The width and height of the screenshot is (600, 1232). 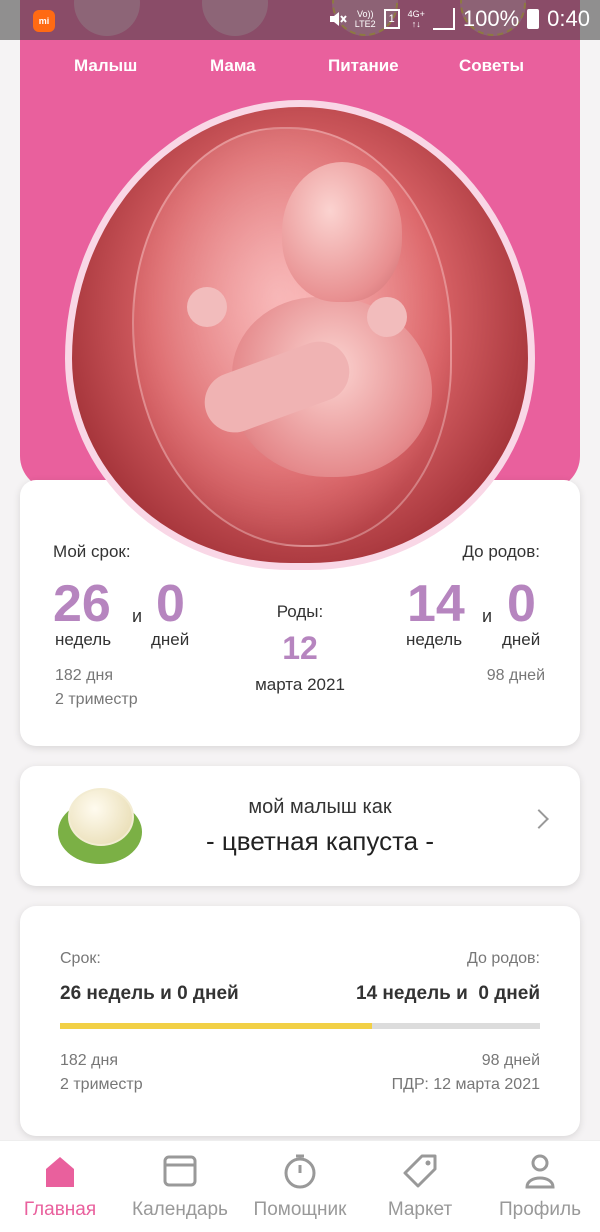 I want to click on until-weeks-unit: недель, so click(x=434, y=639).